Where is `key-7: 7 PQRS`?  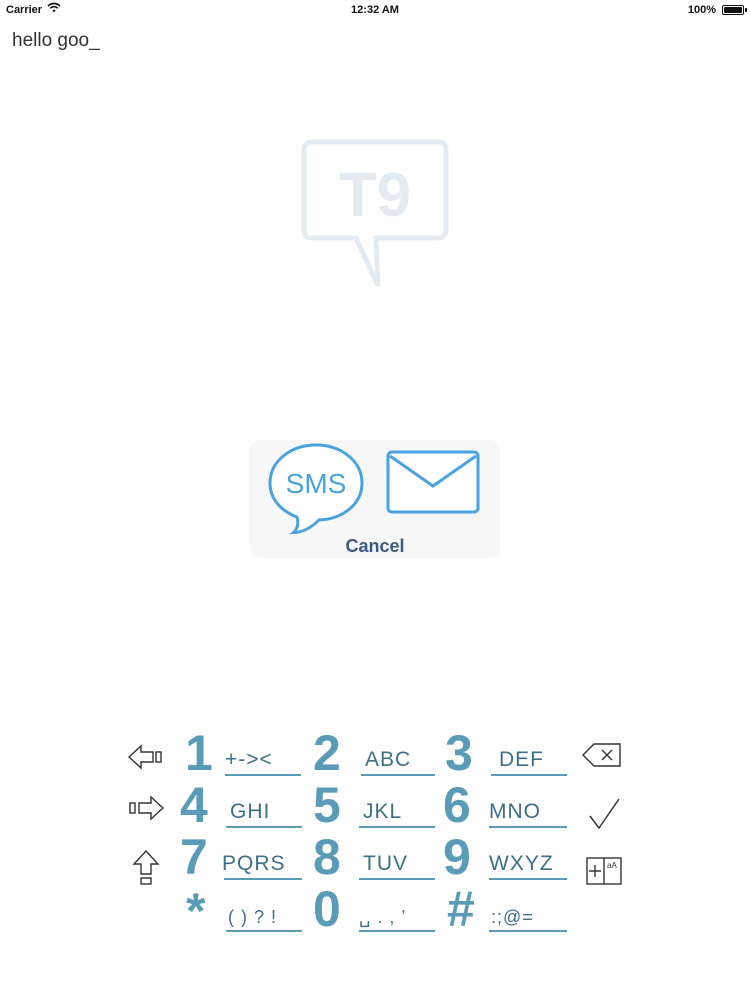
key-7: 7 PQRS is located at coordinates (242, 860).